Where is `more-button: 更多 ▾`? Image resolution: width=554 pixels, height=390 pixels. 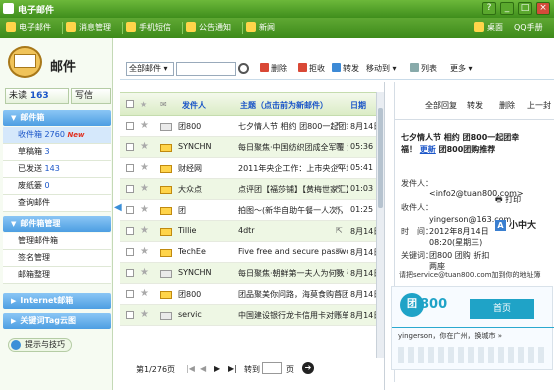 more-button: 更多 ▾ is located at coordinates (461, 68).